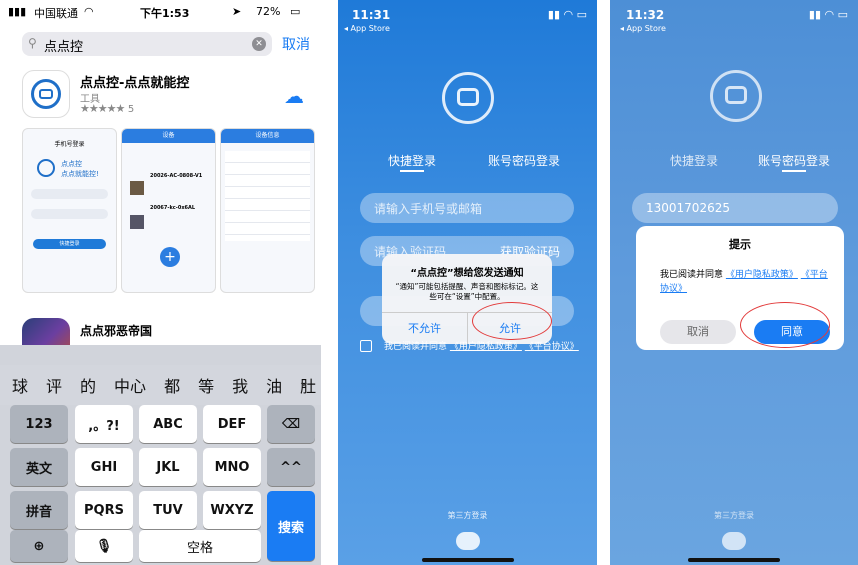 This screenshot has height=565, width=858. Describe the element at coordinates (291, 467) in the screenshot. I see `key-tone: ^^` at that location.